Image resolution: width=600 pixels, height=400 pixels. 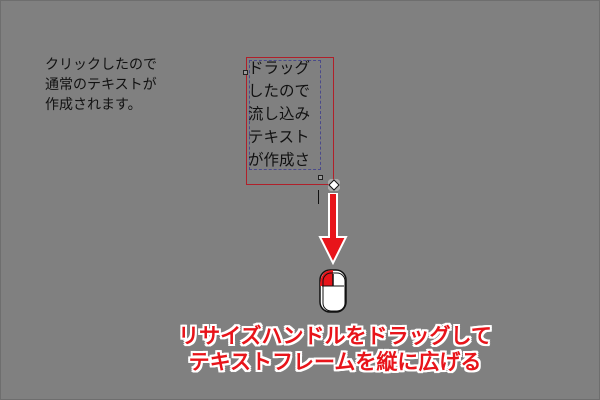 I want to click on area-text-line: 流し込み, so click(x=279, y=114).